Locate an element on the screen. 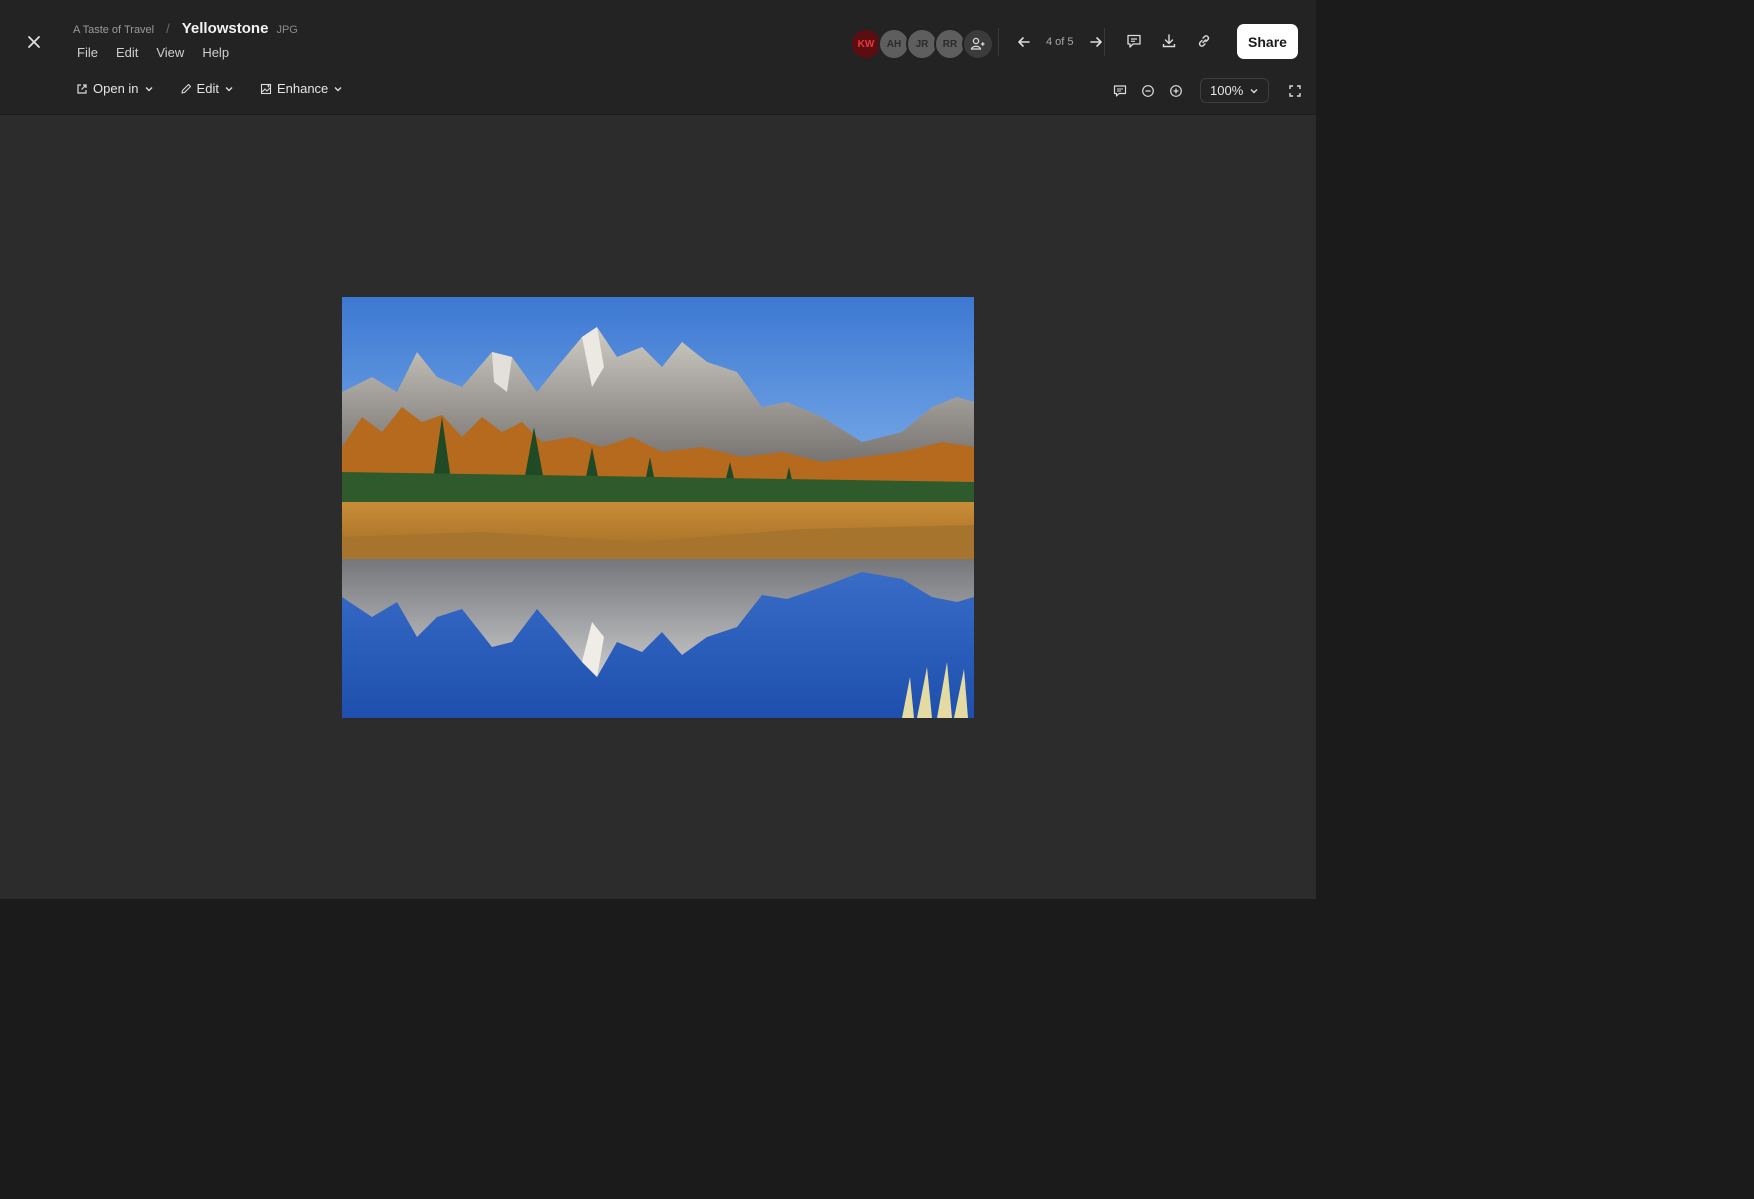 The height and width of the screenshot is (1199, 1754). link-icon is located at coordinates (1204, 41).